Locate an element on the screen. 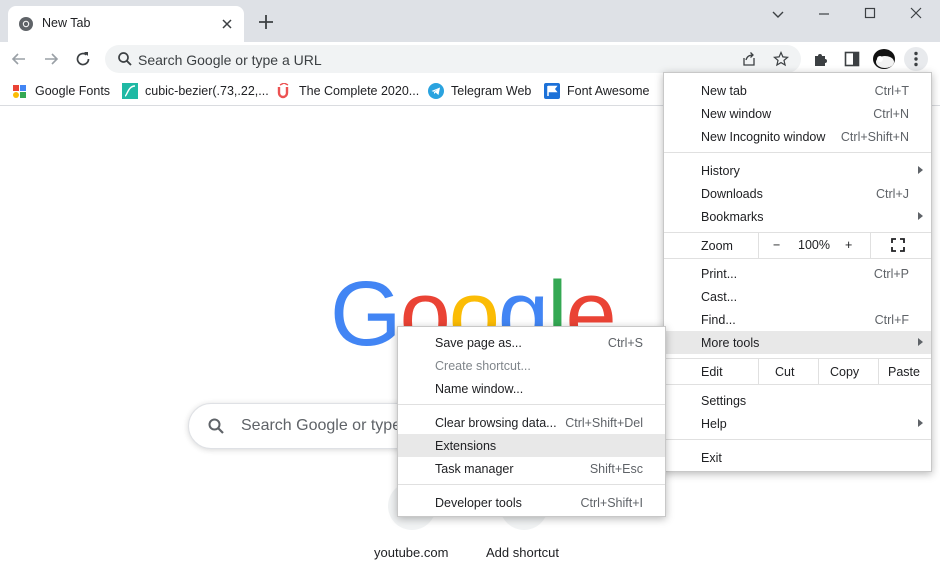 This screenshot has width=940, height=588. menu-item-label: Bookmarks is located at coordinates (732, 217).